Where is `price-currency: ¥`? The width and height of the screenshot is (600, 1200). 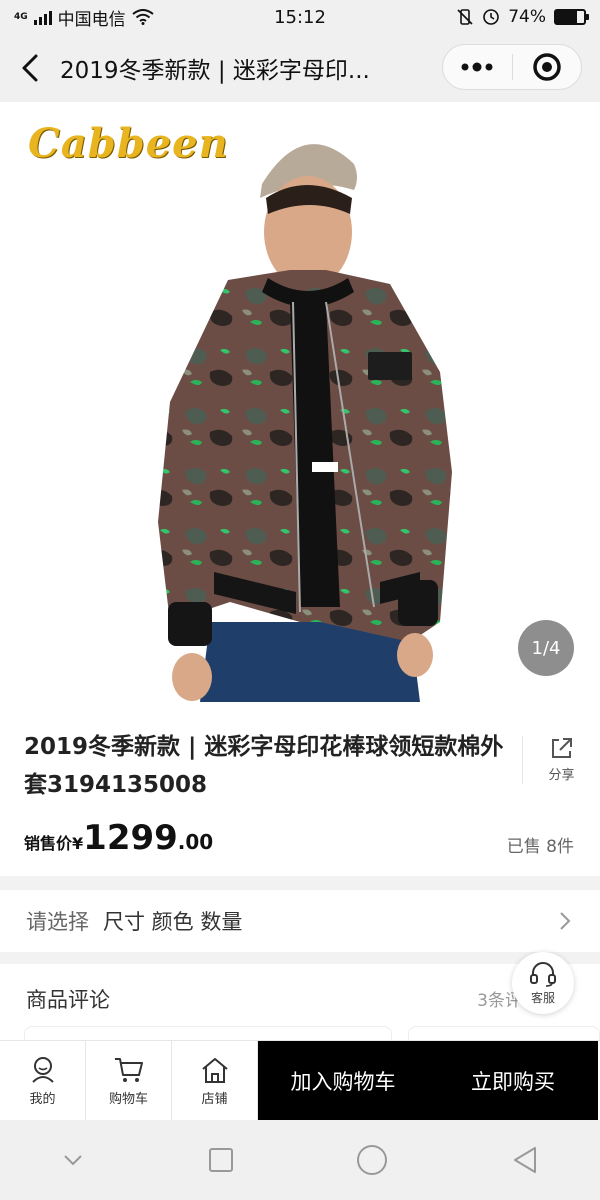
price-currency: ¥ is located at coordinates (78, 843).